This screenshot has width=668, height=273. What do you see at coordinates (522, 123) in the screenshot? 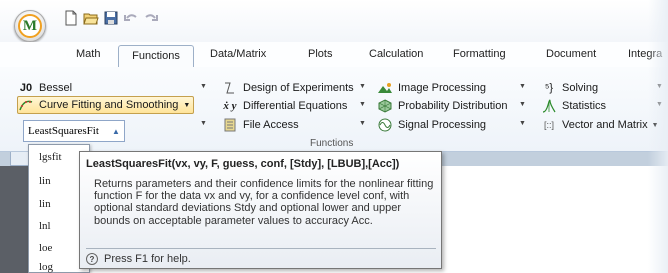
I see `signal-processing-dropdown-arrow: ▼` at bounding box center [522, 123].